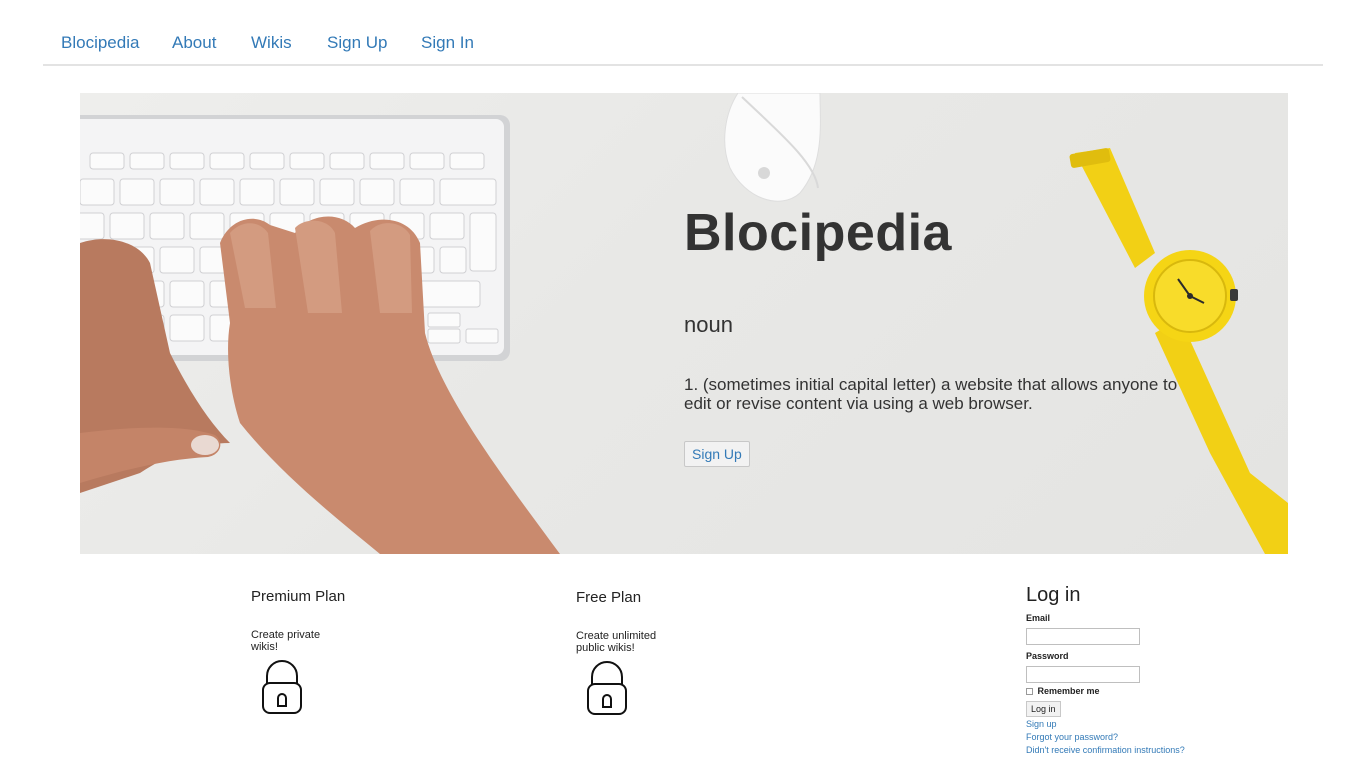  Describe the element at coordinates (818, 233) in the screenshot. I see `hero-title: Blocipedia` at that location.